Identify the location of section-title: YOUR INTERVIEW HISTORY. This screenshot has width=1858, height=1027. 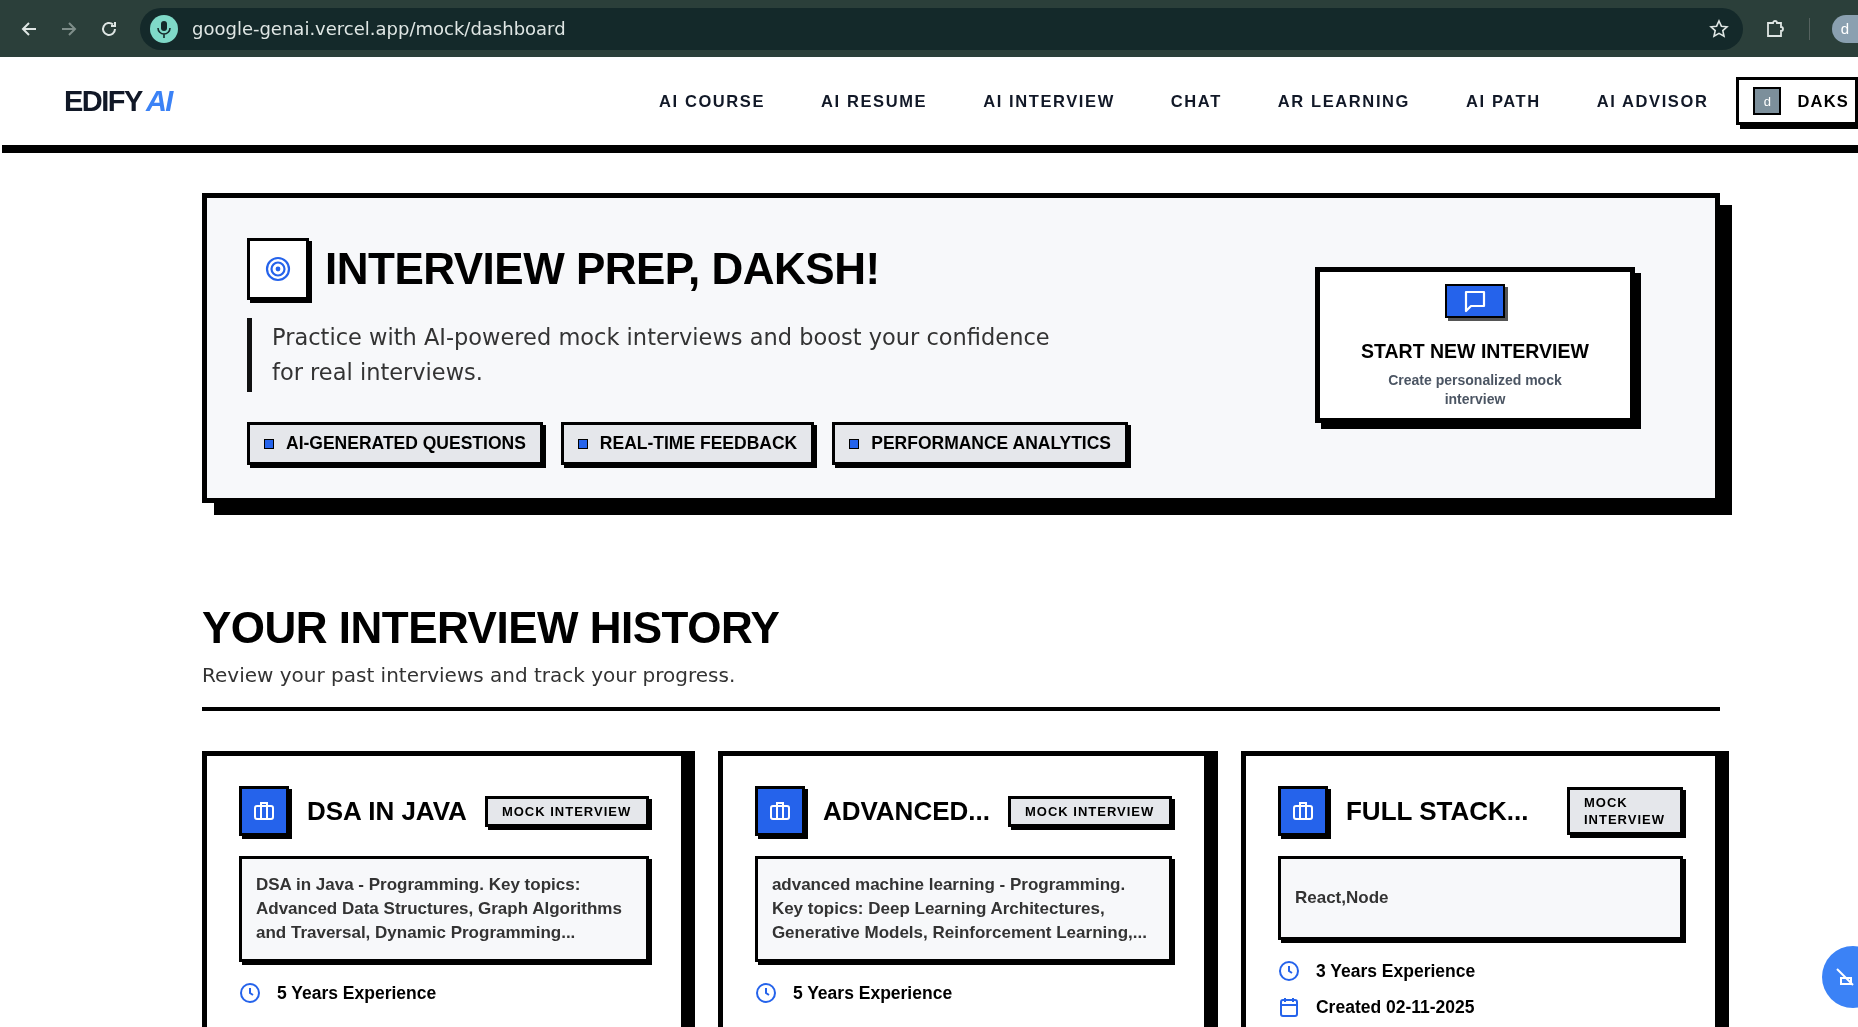
(491, 628).